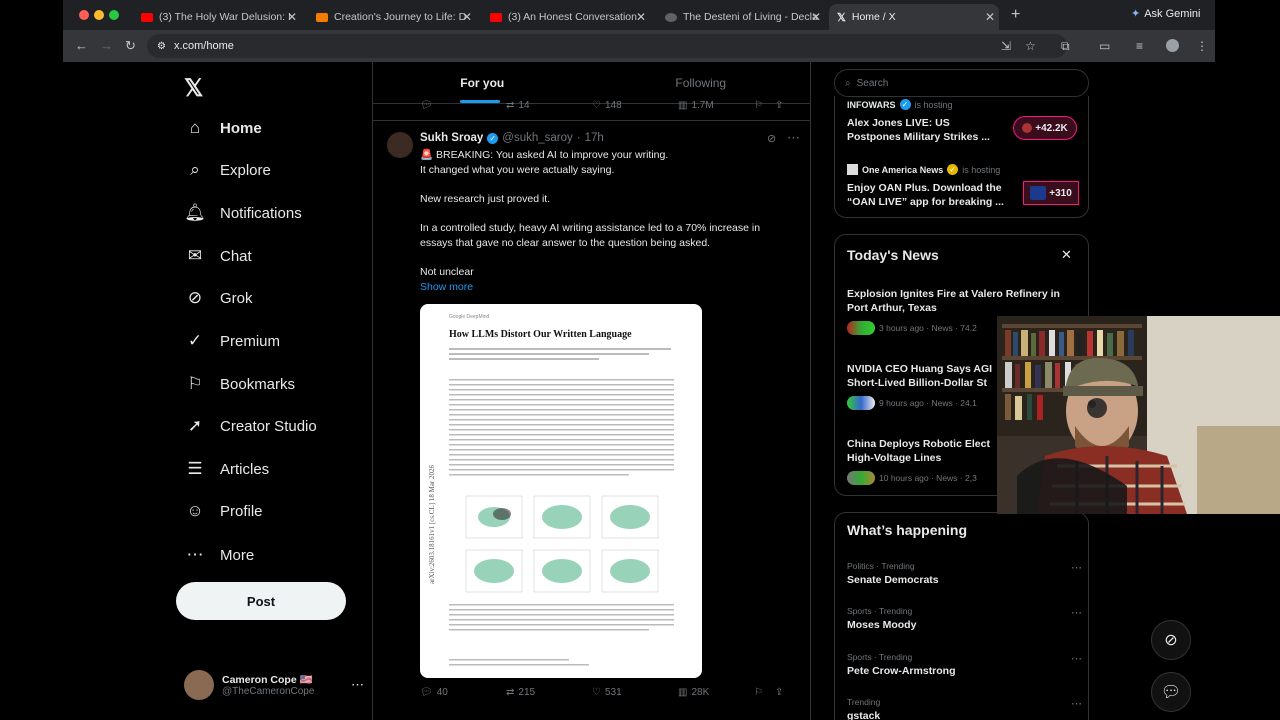 This screenshot has height=720, width=1280. Describe the element at coordinates (496, 17) in the screenshot. I see `youtube-icon` at that location.